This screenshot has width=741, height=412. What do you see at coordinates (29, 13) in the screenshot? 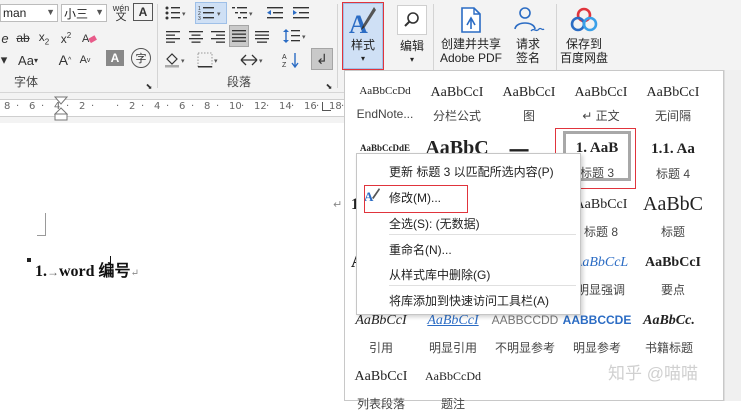
I see `font-name-combobox: man ▼` at bounding box center [29, 13].